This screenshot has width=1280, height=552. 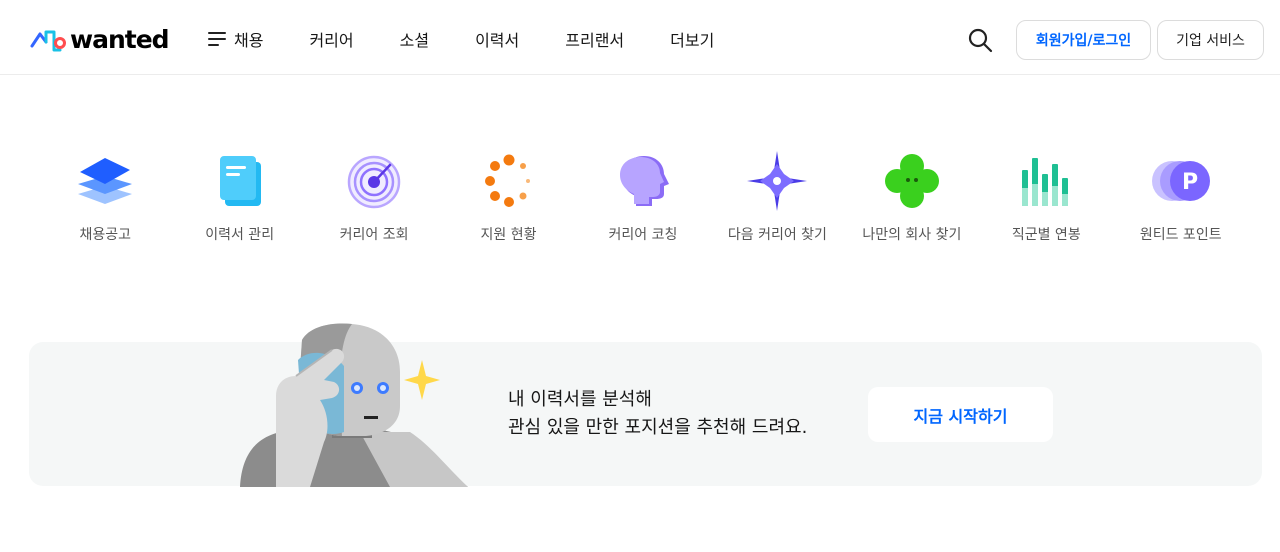 I want to click on shortcut-salary-by-job: 직군별 연봉, so click(x=1046, y=197).